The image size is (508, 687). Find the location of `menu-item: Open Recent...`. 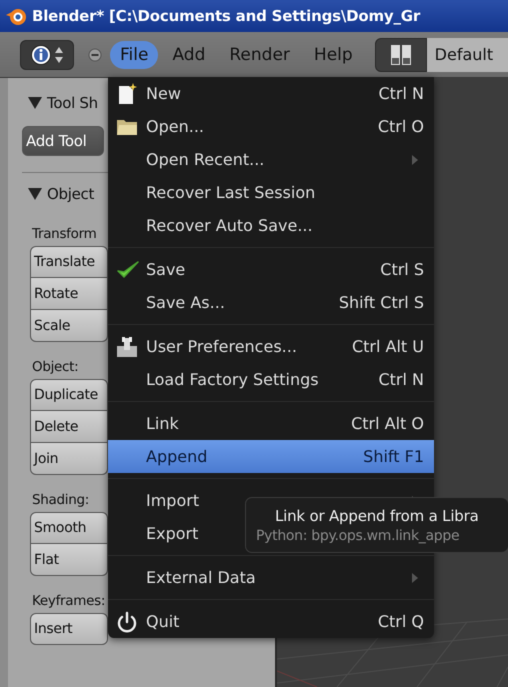

menu-item: Open Recent... is located at coordinates (271, 159).